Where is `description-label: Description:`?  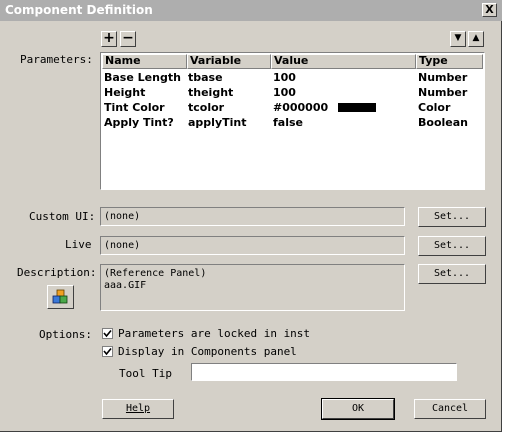
description-label: Description: is located at coordinates (57, 272).